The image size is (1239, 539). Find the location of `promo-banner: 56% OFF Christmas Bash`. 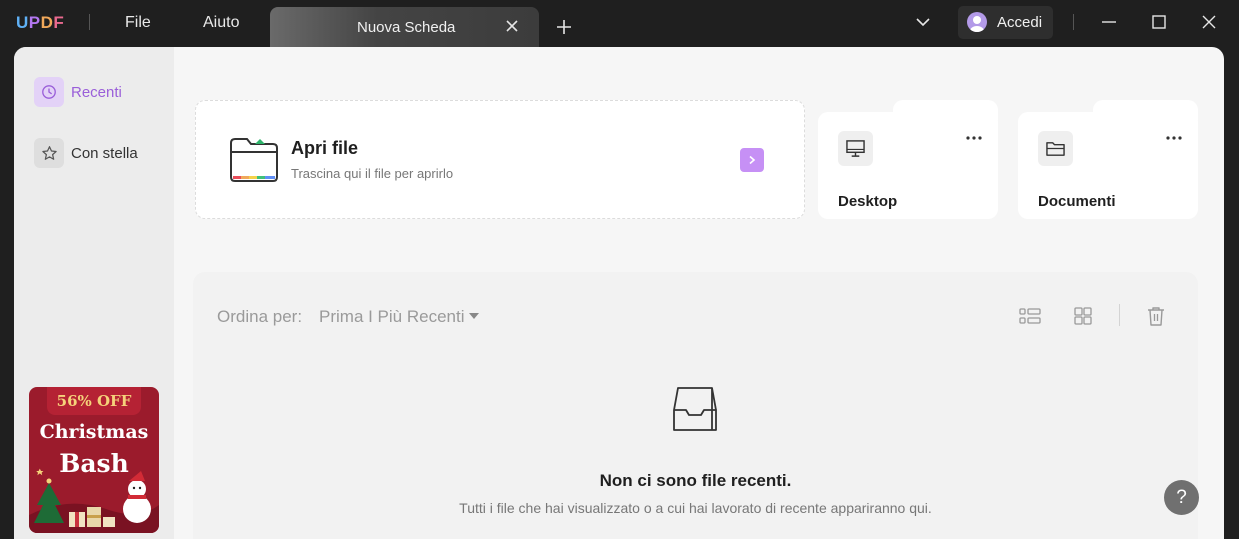

promo-banner: 56% OFF Christmas Bash is located at coordinates (94, 460).